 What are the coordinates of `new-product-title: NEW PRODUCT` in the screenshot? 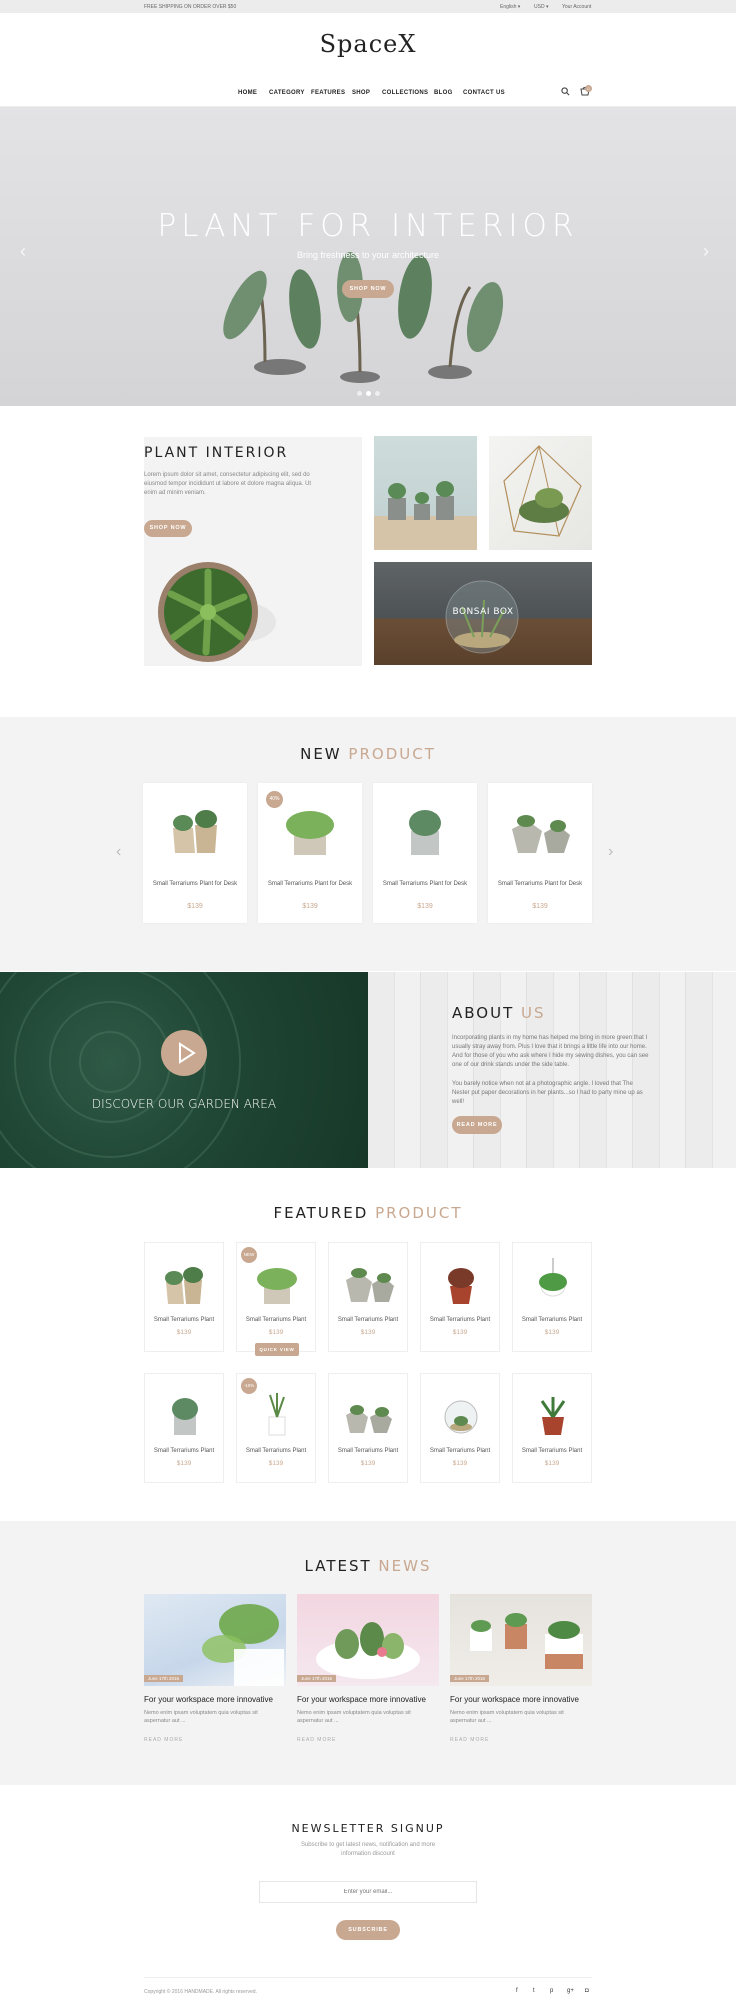 It's located at (368, 754).